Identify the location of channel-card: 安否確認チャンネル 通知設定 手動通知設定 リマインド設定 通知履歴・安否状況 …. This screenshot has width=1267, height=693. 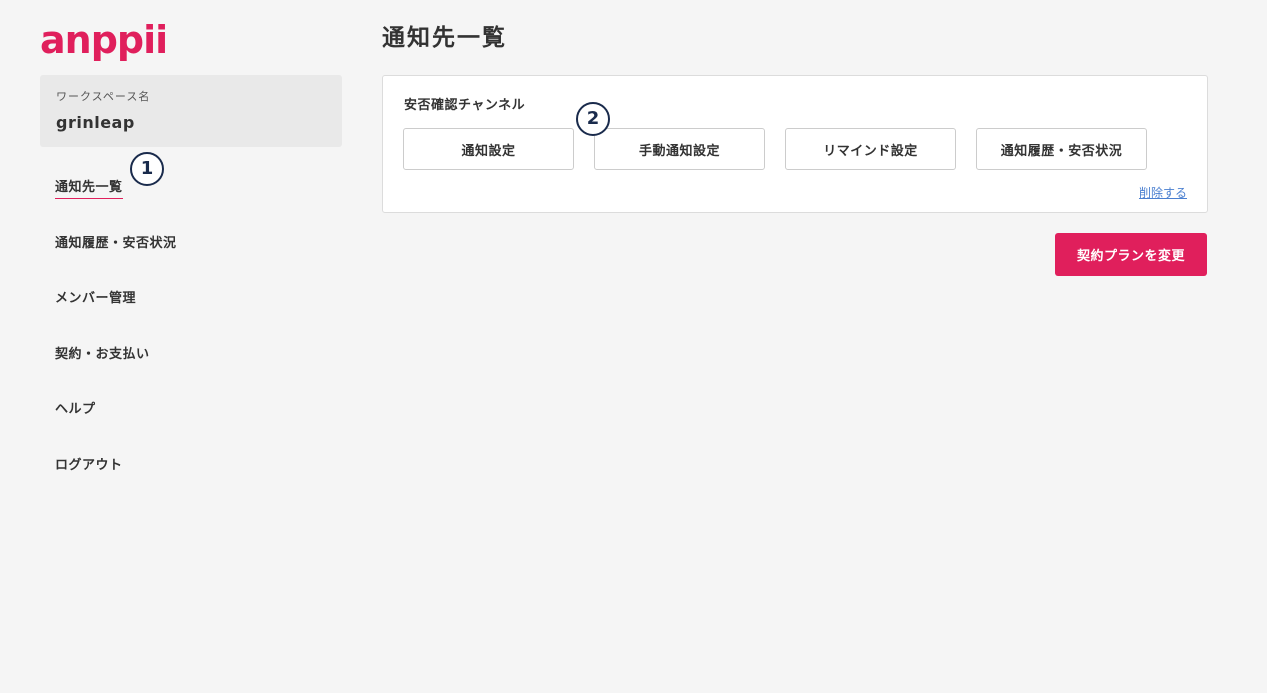
(795, 144).